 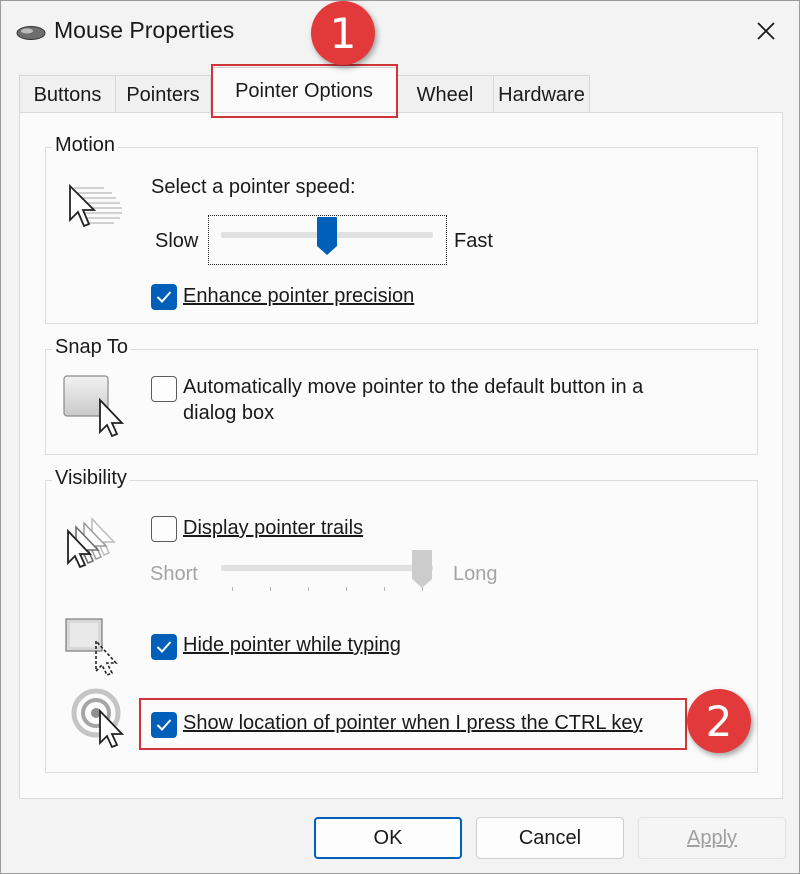 I want to click on pointer-trails-checkbox, so click(x=164, y=529).